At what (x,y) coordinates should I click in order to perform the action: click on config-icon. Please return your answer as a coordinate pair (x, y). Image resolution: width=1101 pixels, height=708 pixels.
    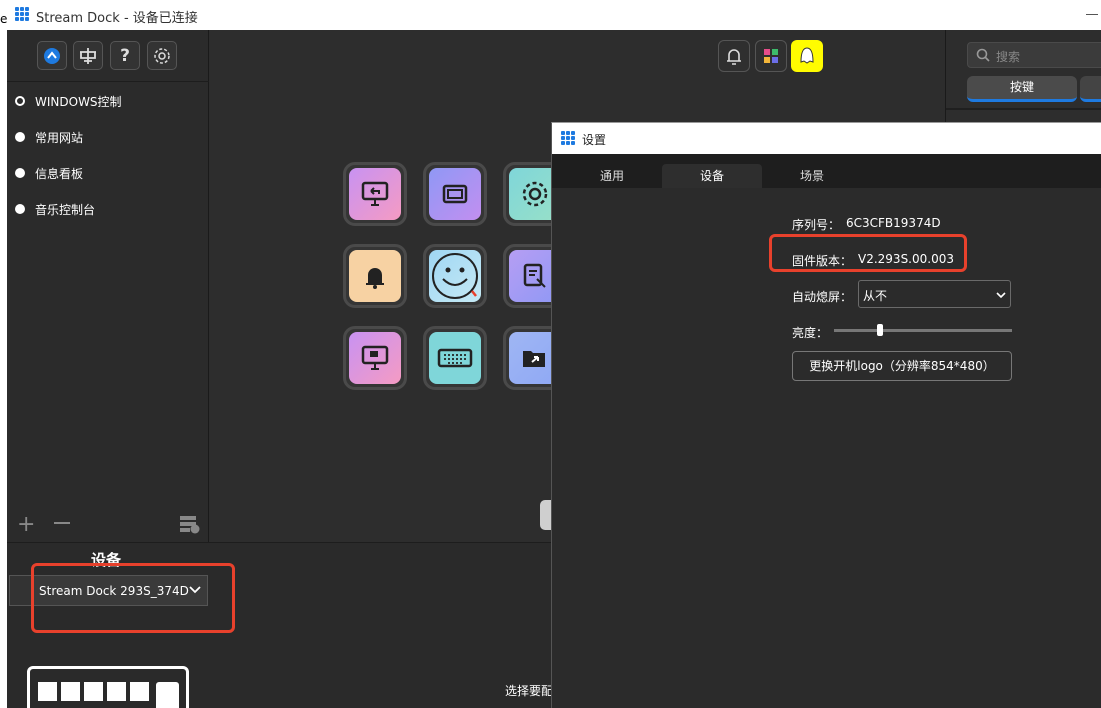
    Looking at the image, I should click on (190, 524).